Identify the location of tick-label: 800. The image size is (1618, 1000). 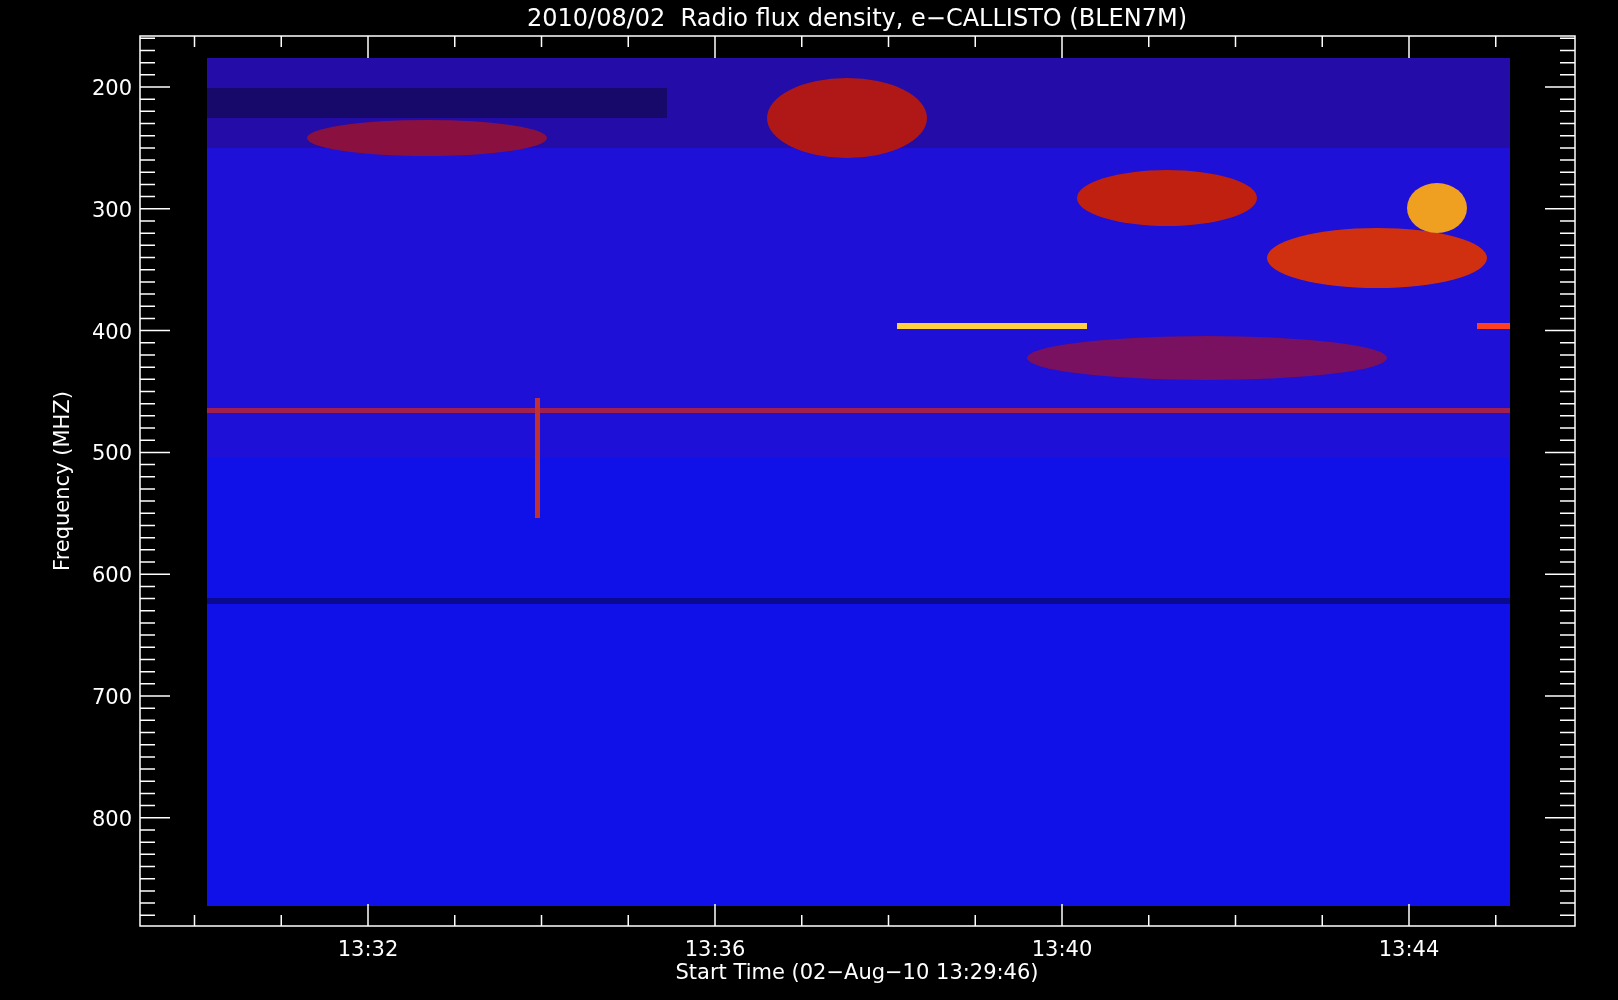
(111, 818).